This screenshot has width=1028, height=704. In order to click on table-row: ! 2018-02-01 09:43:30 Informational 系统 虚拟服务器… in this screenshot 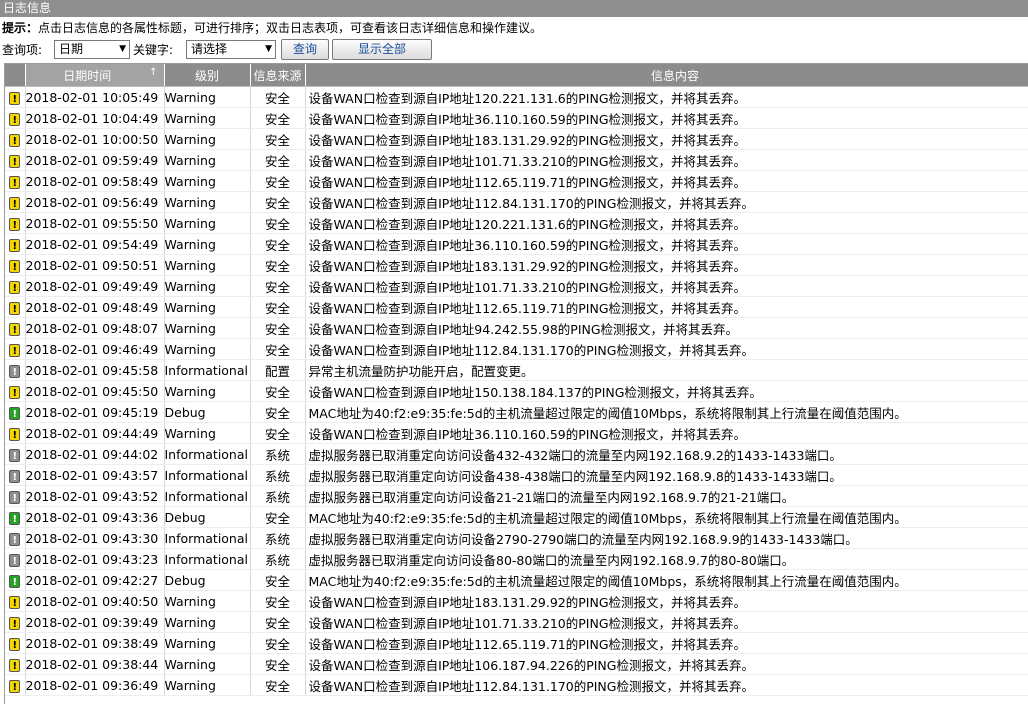, I will do `click(516, 538)`.